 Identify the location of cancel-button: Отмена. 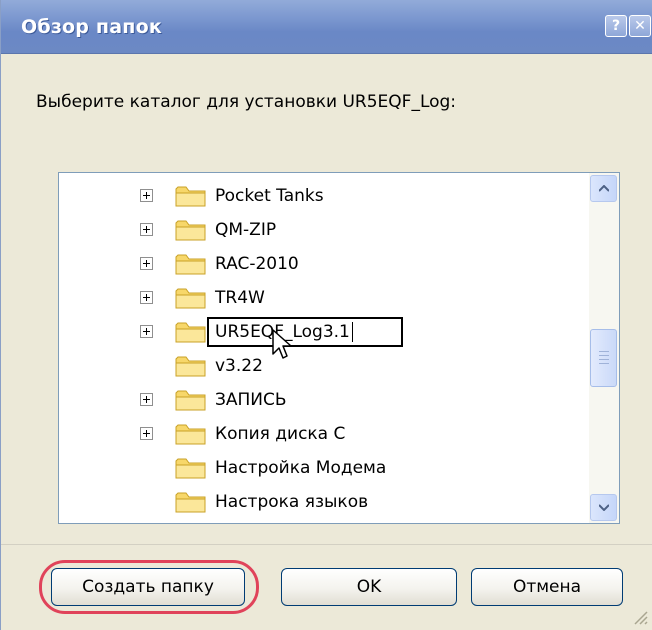
(547, 587).